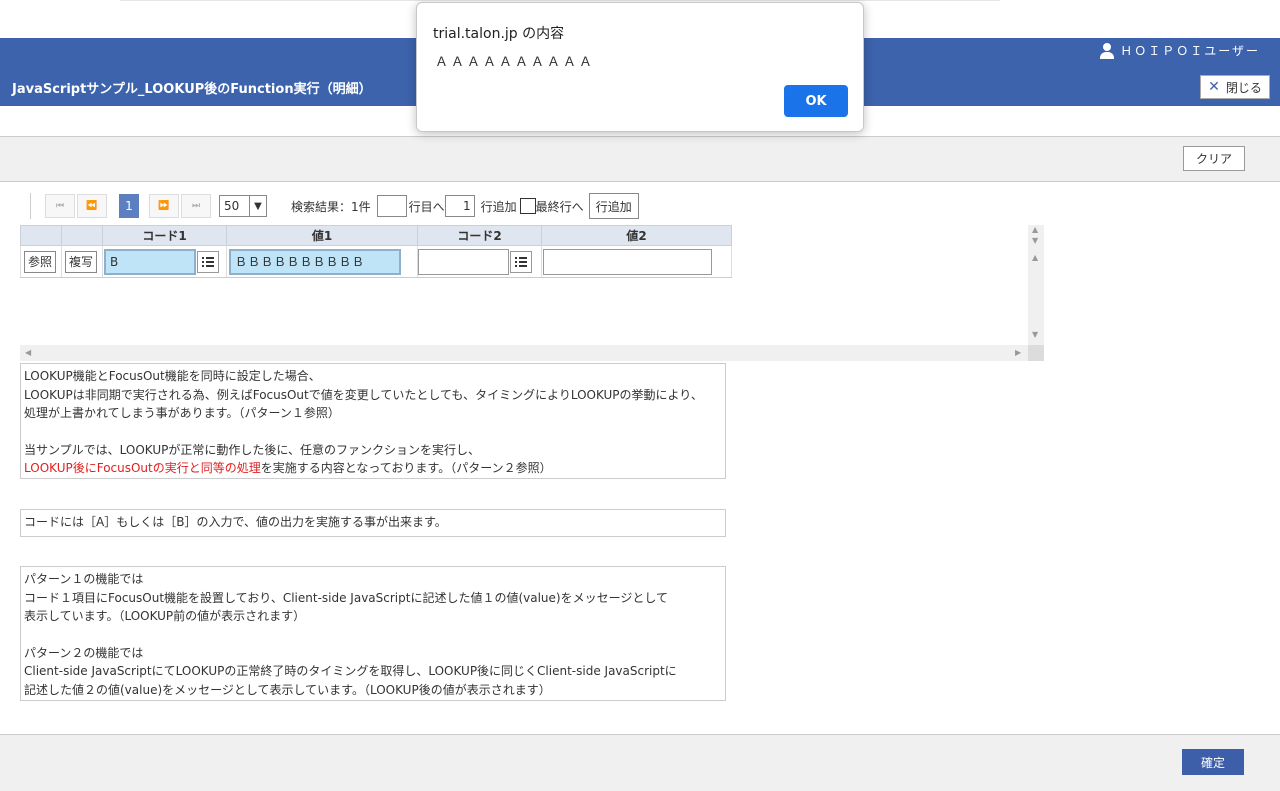 Image resolution: width=1280 pixels, height=791 pixels. Describe the element at coordinates (129, 206) in the screenshot. I see `current-page: 1` at that location.